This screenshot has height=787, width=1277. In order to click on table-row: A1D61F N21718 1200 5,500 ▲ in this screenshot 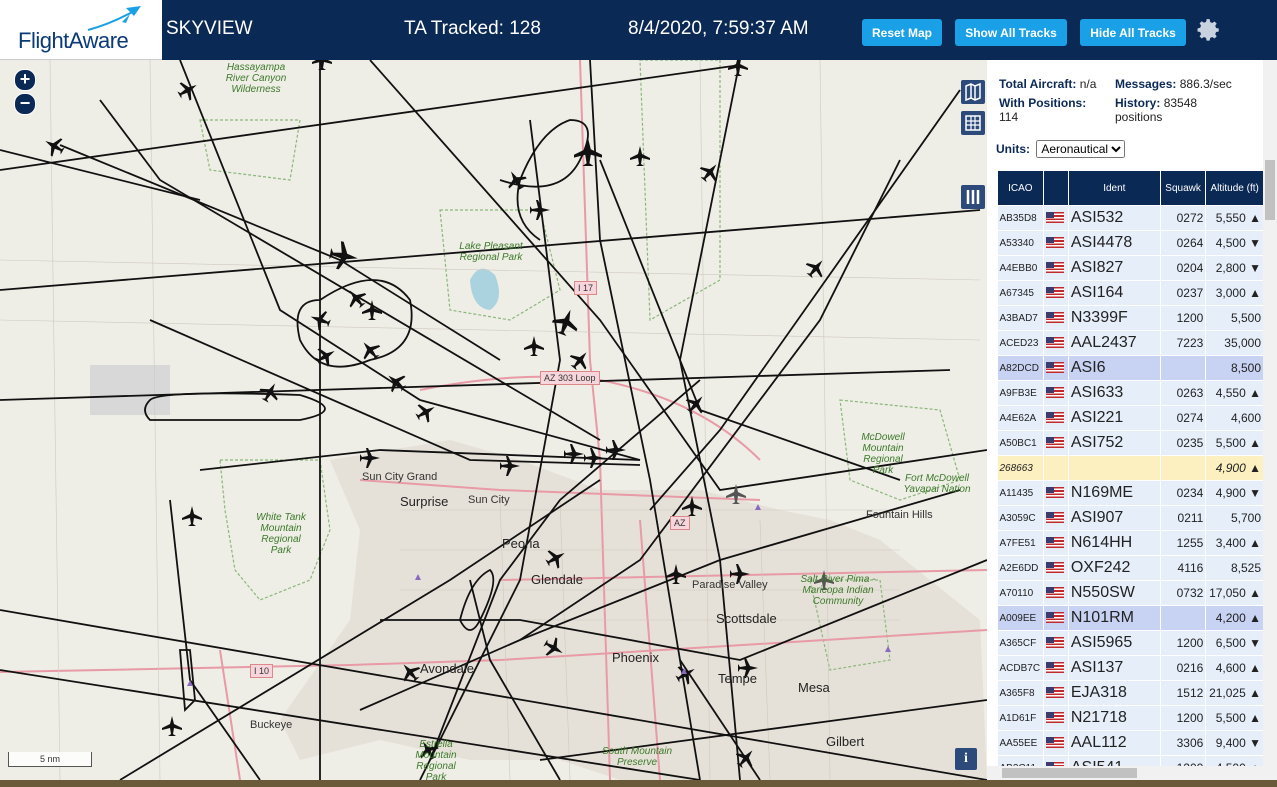, I will do `click(1130, 718)`.